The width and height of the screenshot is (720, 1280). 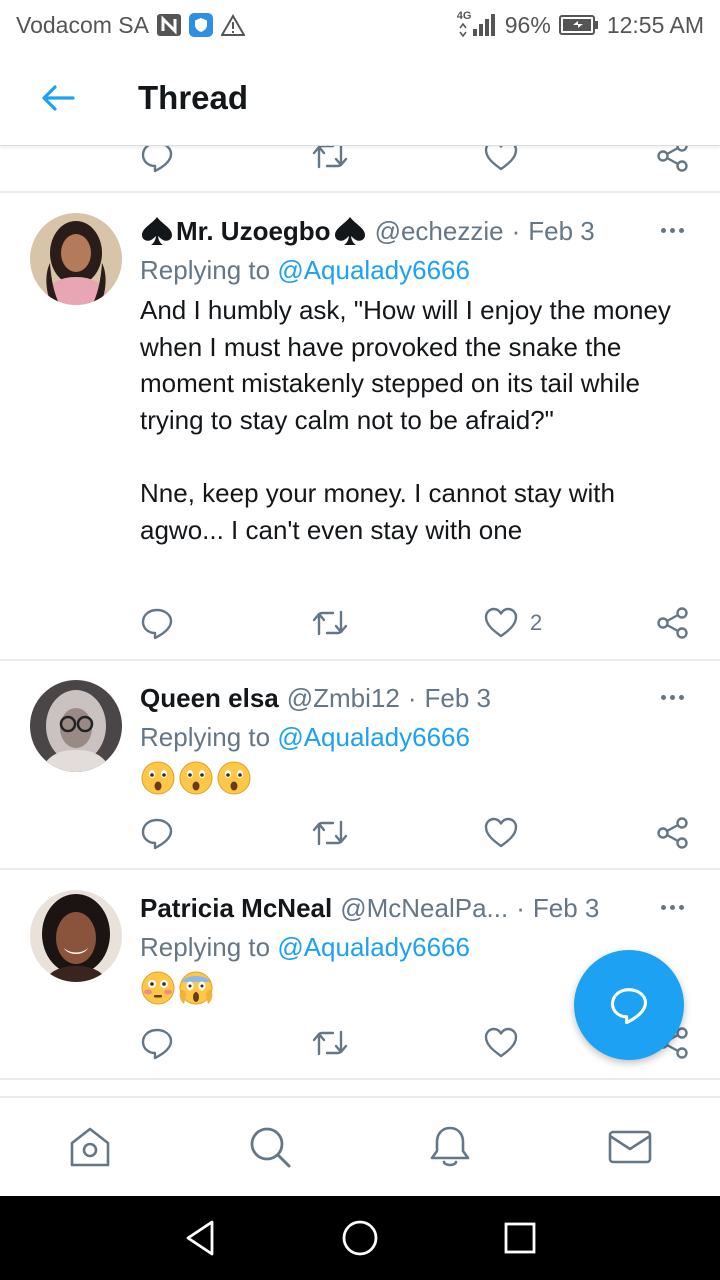 I want to click on arrow-left-icon, so click(x=58, y=97).